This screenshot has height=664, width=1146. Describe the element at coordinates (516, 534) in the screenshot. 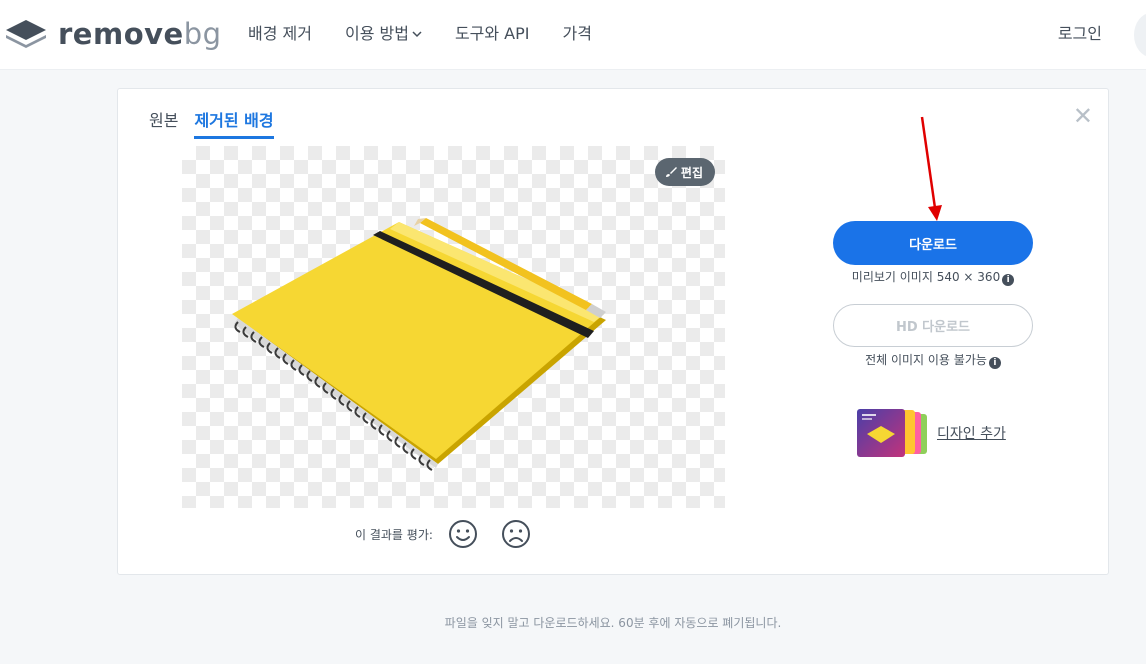

I see `frown-face-icon` at that location.